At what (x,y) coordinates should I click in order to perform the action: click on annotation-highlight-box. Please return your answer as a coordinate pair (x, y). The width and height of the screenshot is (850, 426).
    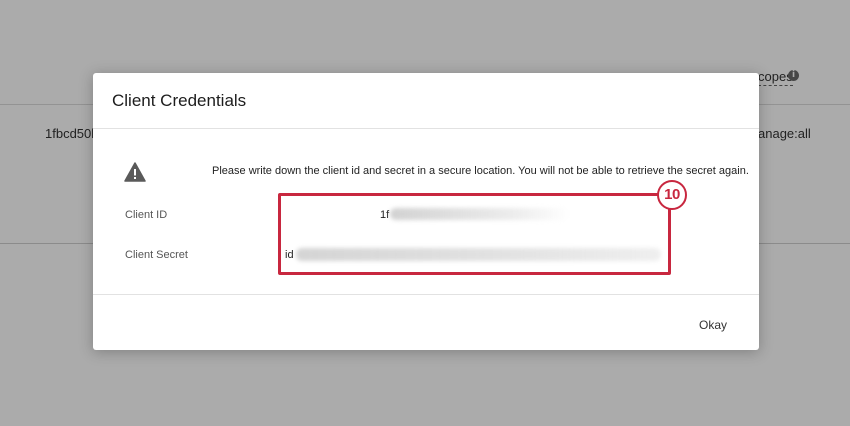
    Looking at the image, I should click on (474, 234).